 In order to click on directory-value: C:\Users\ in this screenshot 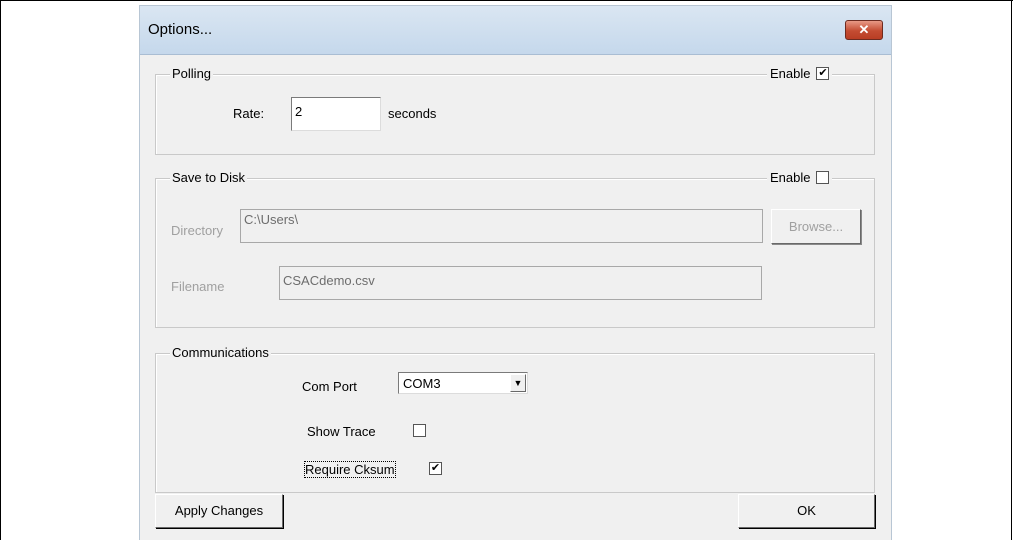, I will do `click(271, 219)`.